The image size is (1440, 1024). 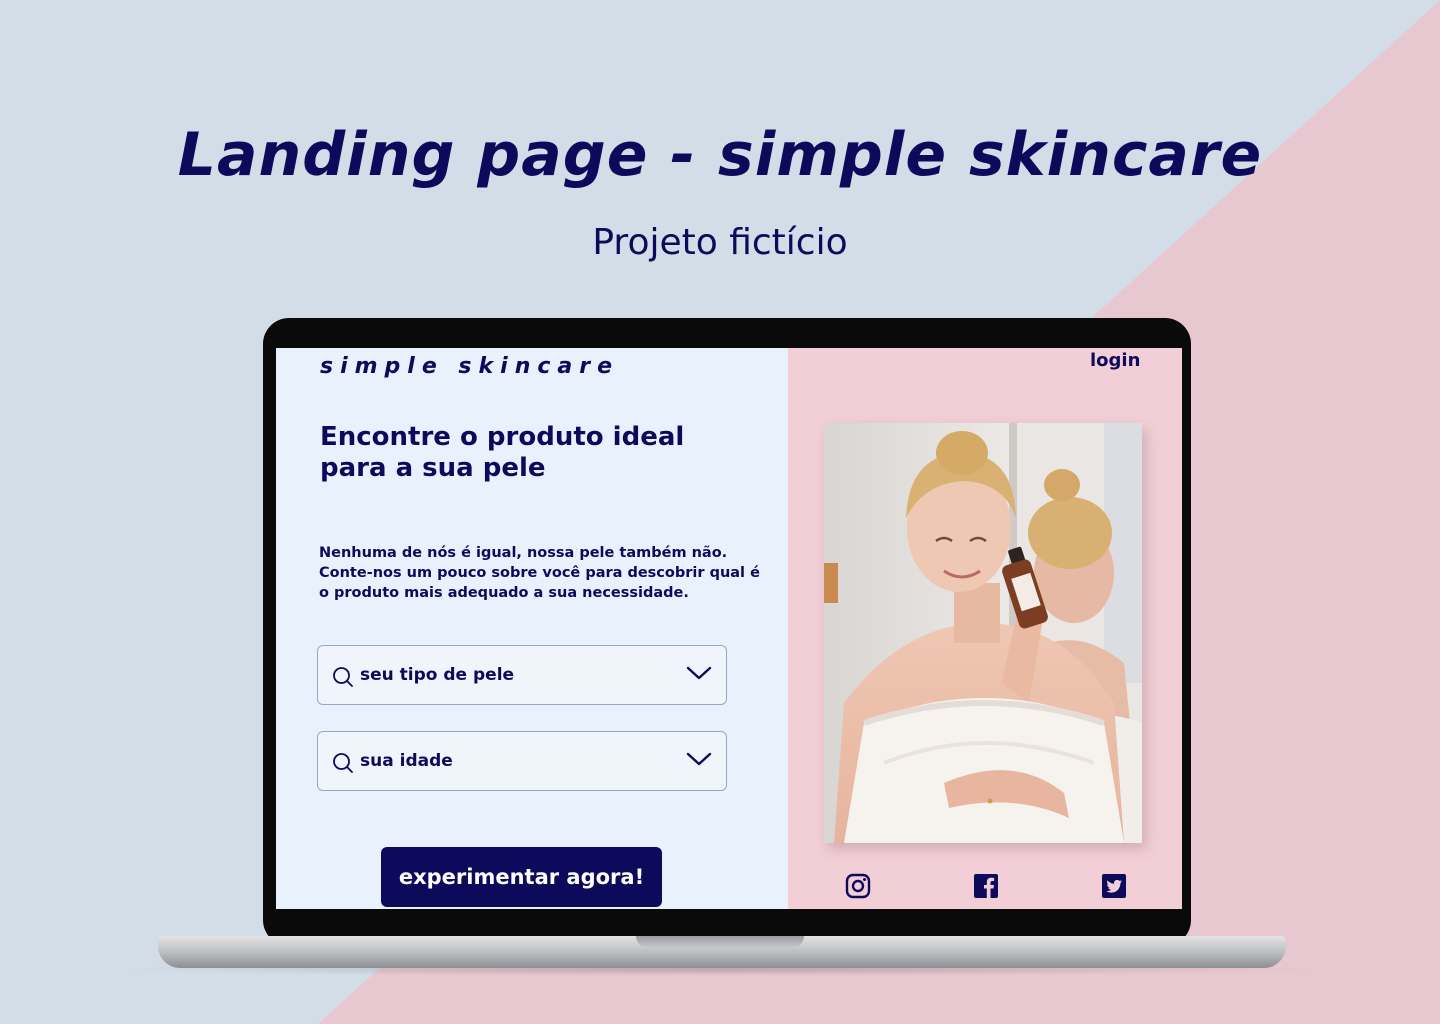 I want to click on hero-photo, so click(x=983, y=633).